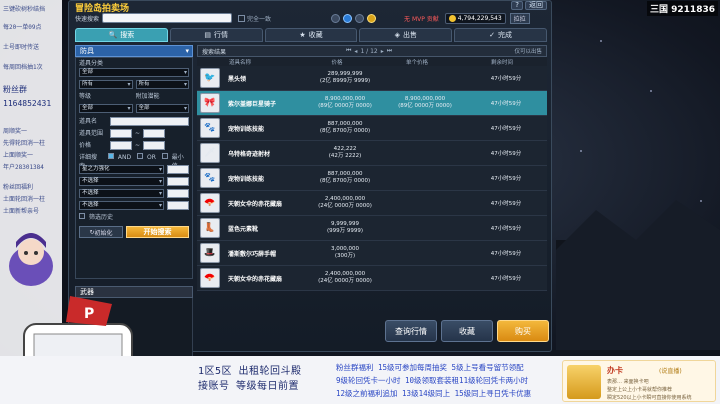  I want to click on category-dropdown: 防具 ▾, so click(134, 51).